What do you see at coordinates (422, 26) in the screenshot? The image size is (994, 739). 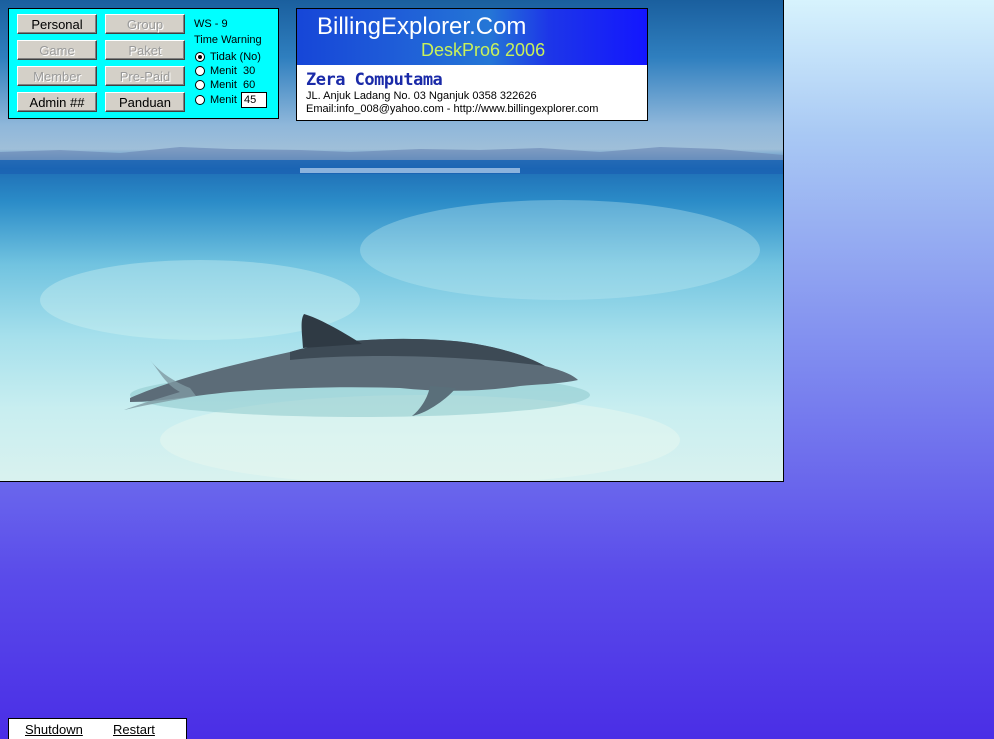 I see `brand-title: BillingExplorer.Com` at bounding box center [422, 26].